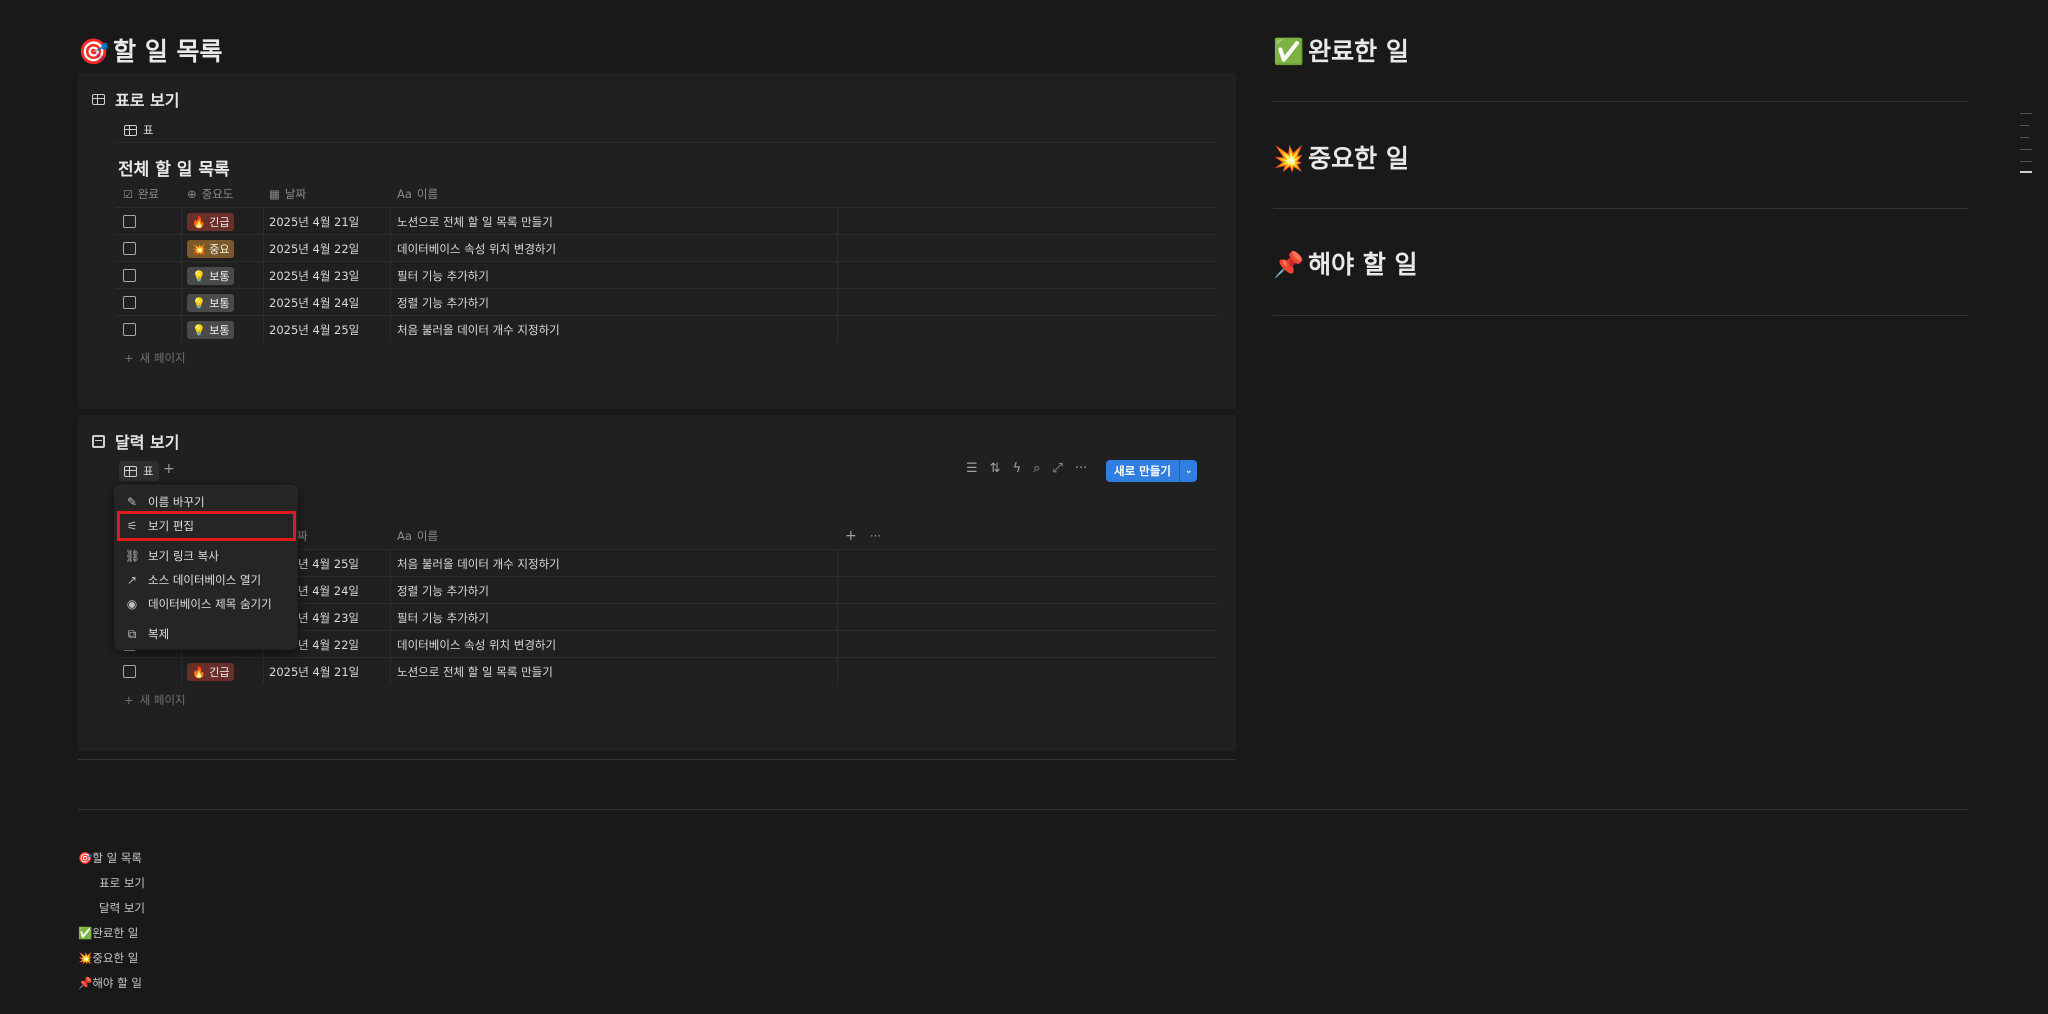 The image size is (2048, 1014). What do you see at coordinates (1188, 471) in the screenshot?
I see `chevron-down-icon: ⌄` at bounding box center [1188, 471].